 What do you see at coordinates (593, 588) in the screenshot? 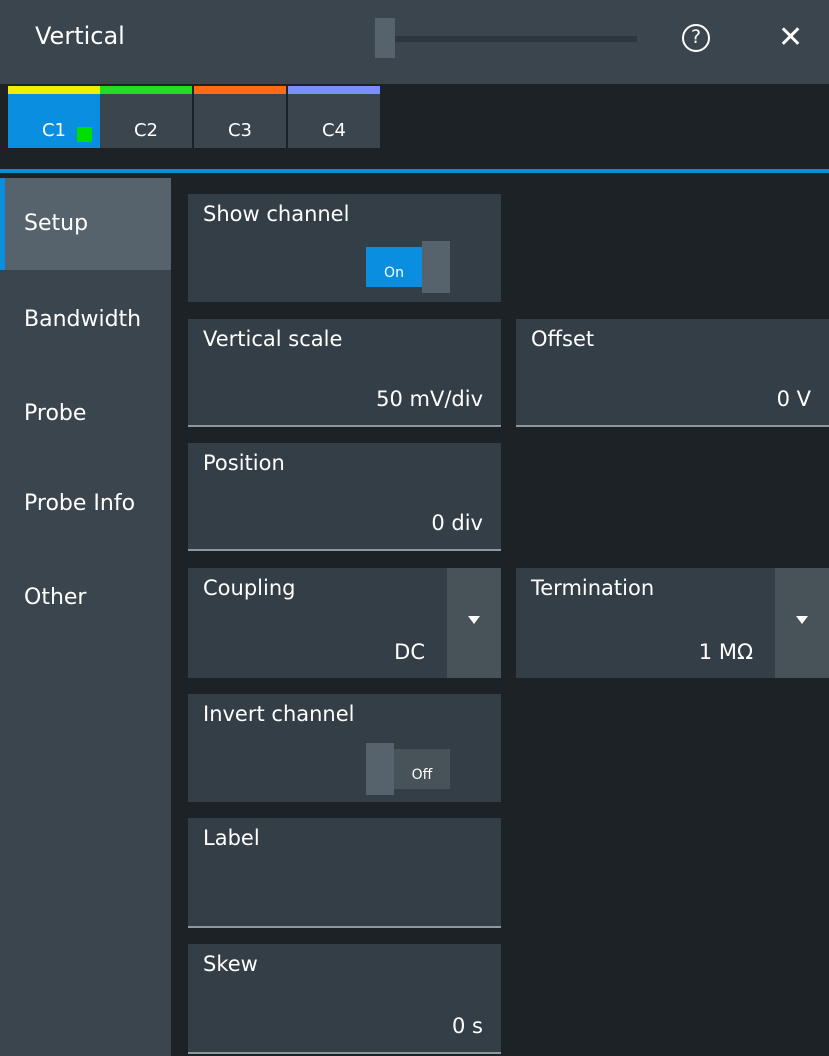
I see `termination-label: Termination` at bounding box center [593, 588].